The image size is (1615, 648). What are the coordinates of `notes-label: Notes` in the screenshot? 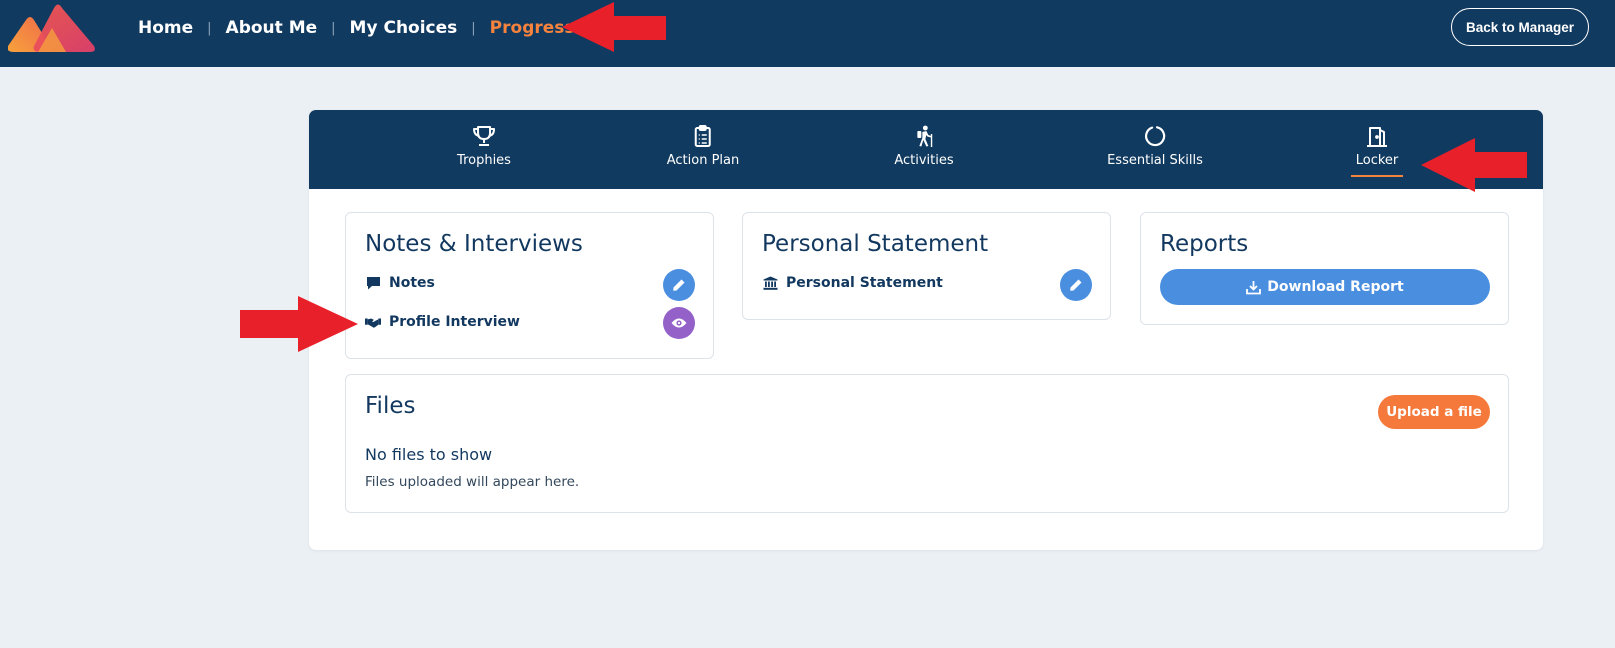 It's located at (412, 283).